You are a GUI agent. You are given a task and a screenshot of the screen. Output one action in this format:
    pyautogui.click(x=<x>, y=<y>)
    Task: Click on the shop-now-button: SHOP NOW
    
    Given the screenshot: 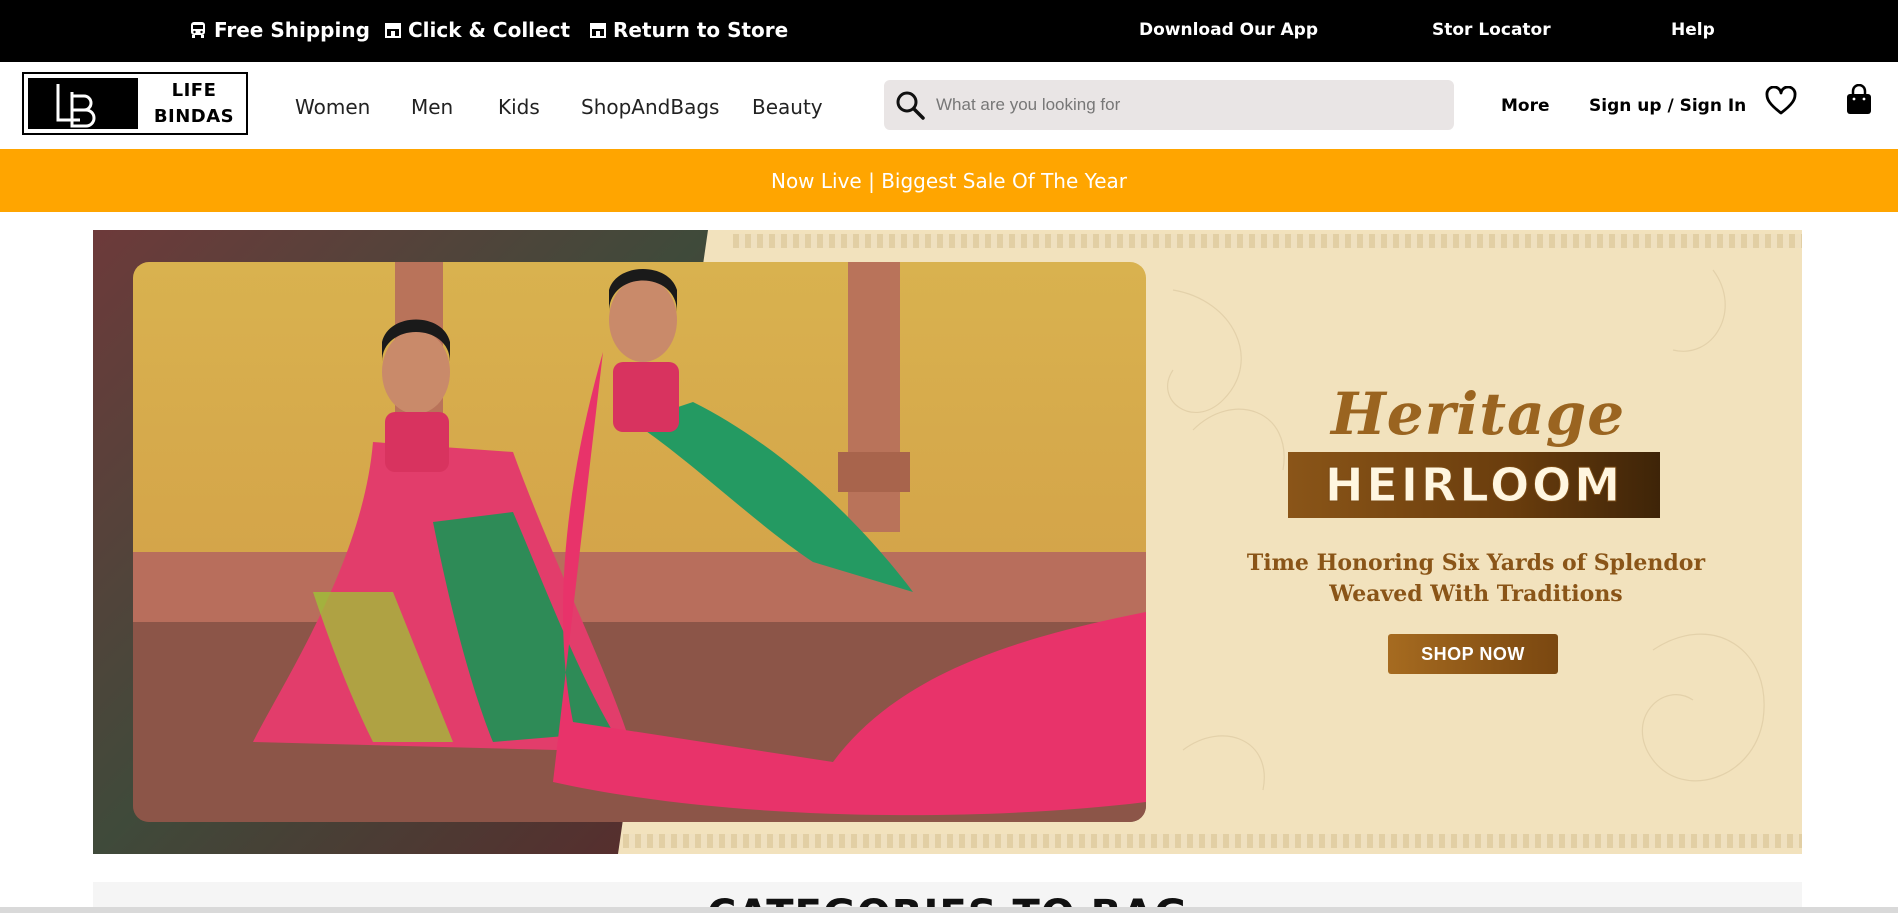 What is the action you would take?
    pyautogui.click(x=1473, y=654)
    